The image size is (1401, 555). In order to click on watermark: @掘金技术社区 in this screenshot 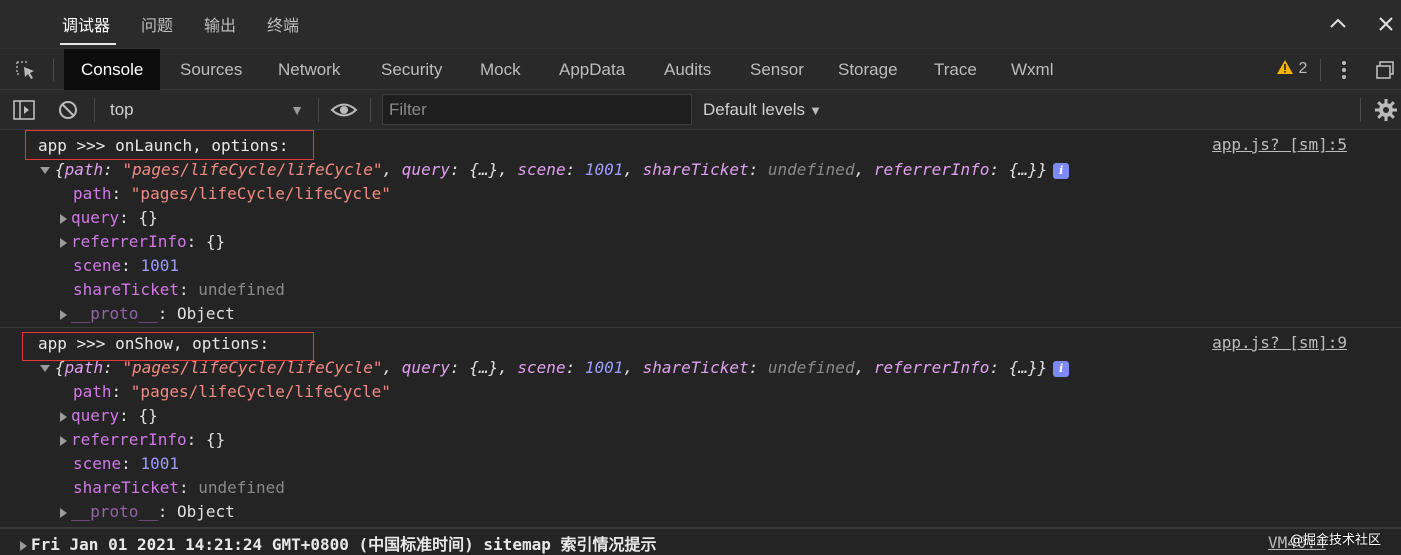, I will do `click(1336, 540)`.